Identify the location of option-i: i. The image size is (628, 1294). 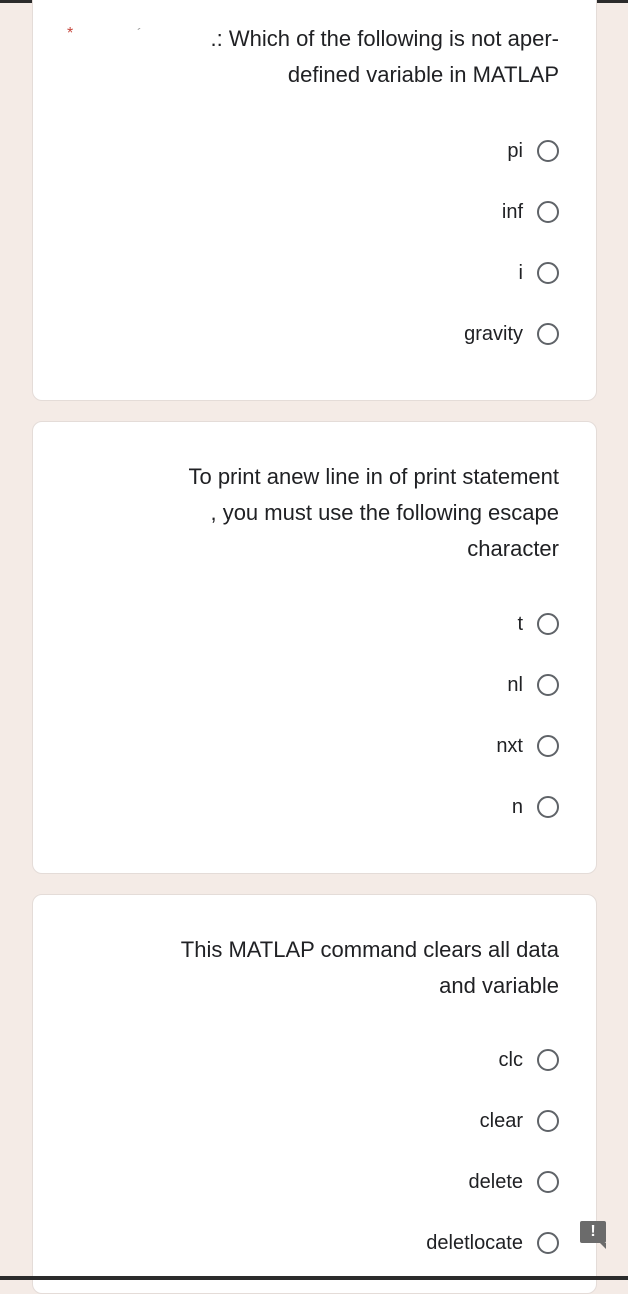
(539, 273).